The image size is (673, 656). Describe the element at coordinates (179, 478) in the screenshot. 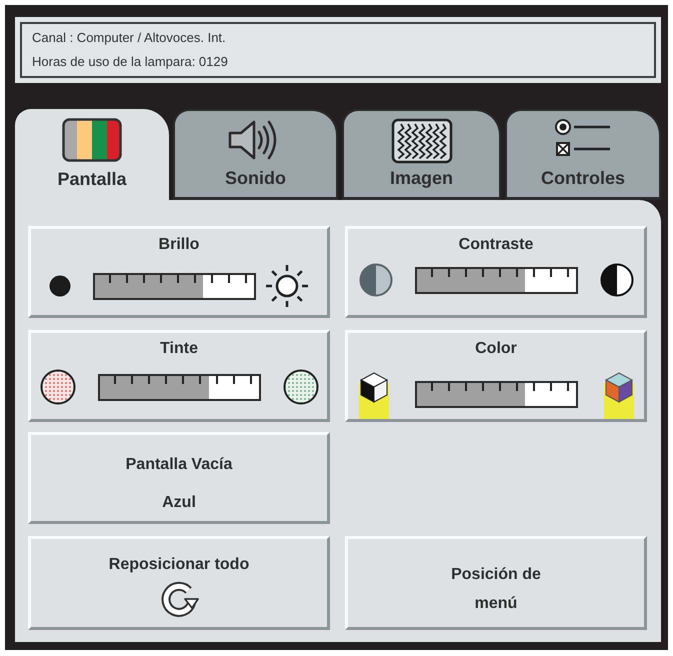

I see `blank-screen-button: Pantalla Vacía Azul` at that location.